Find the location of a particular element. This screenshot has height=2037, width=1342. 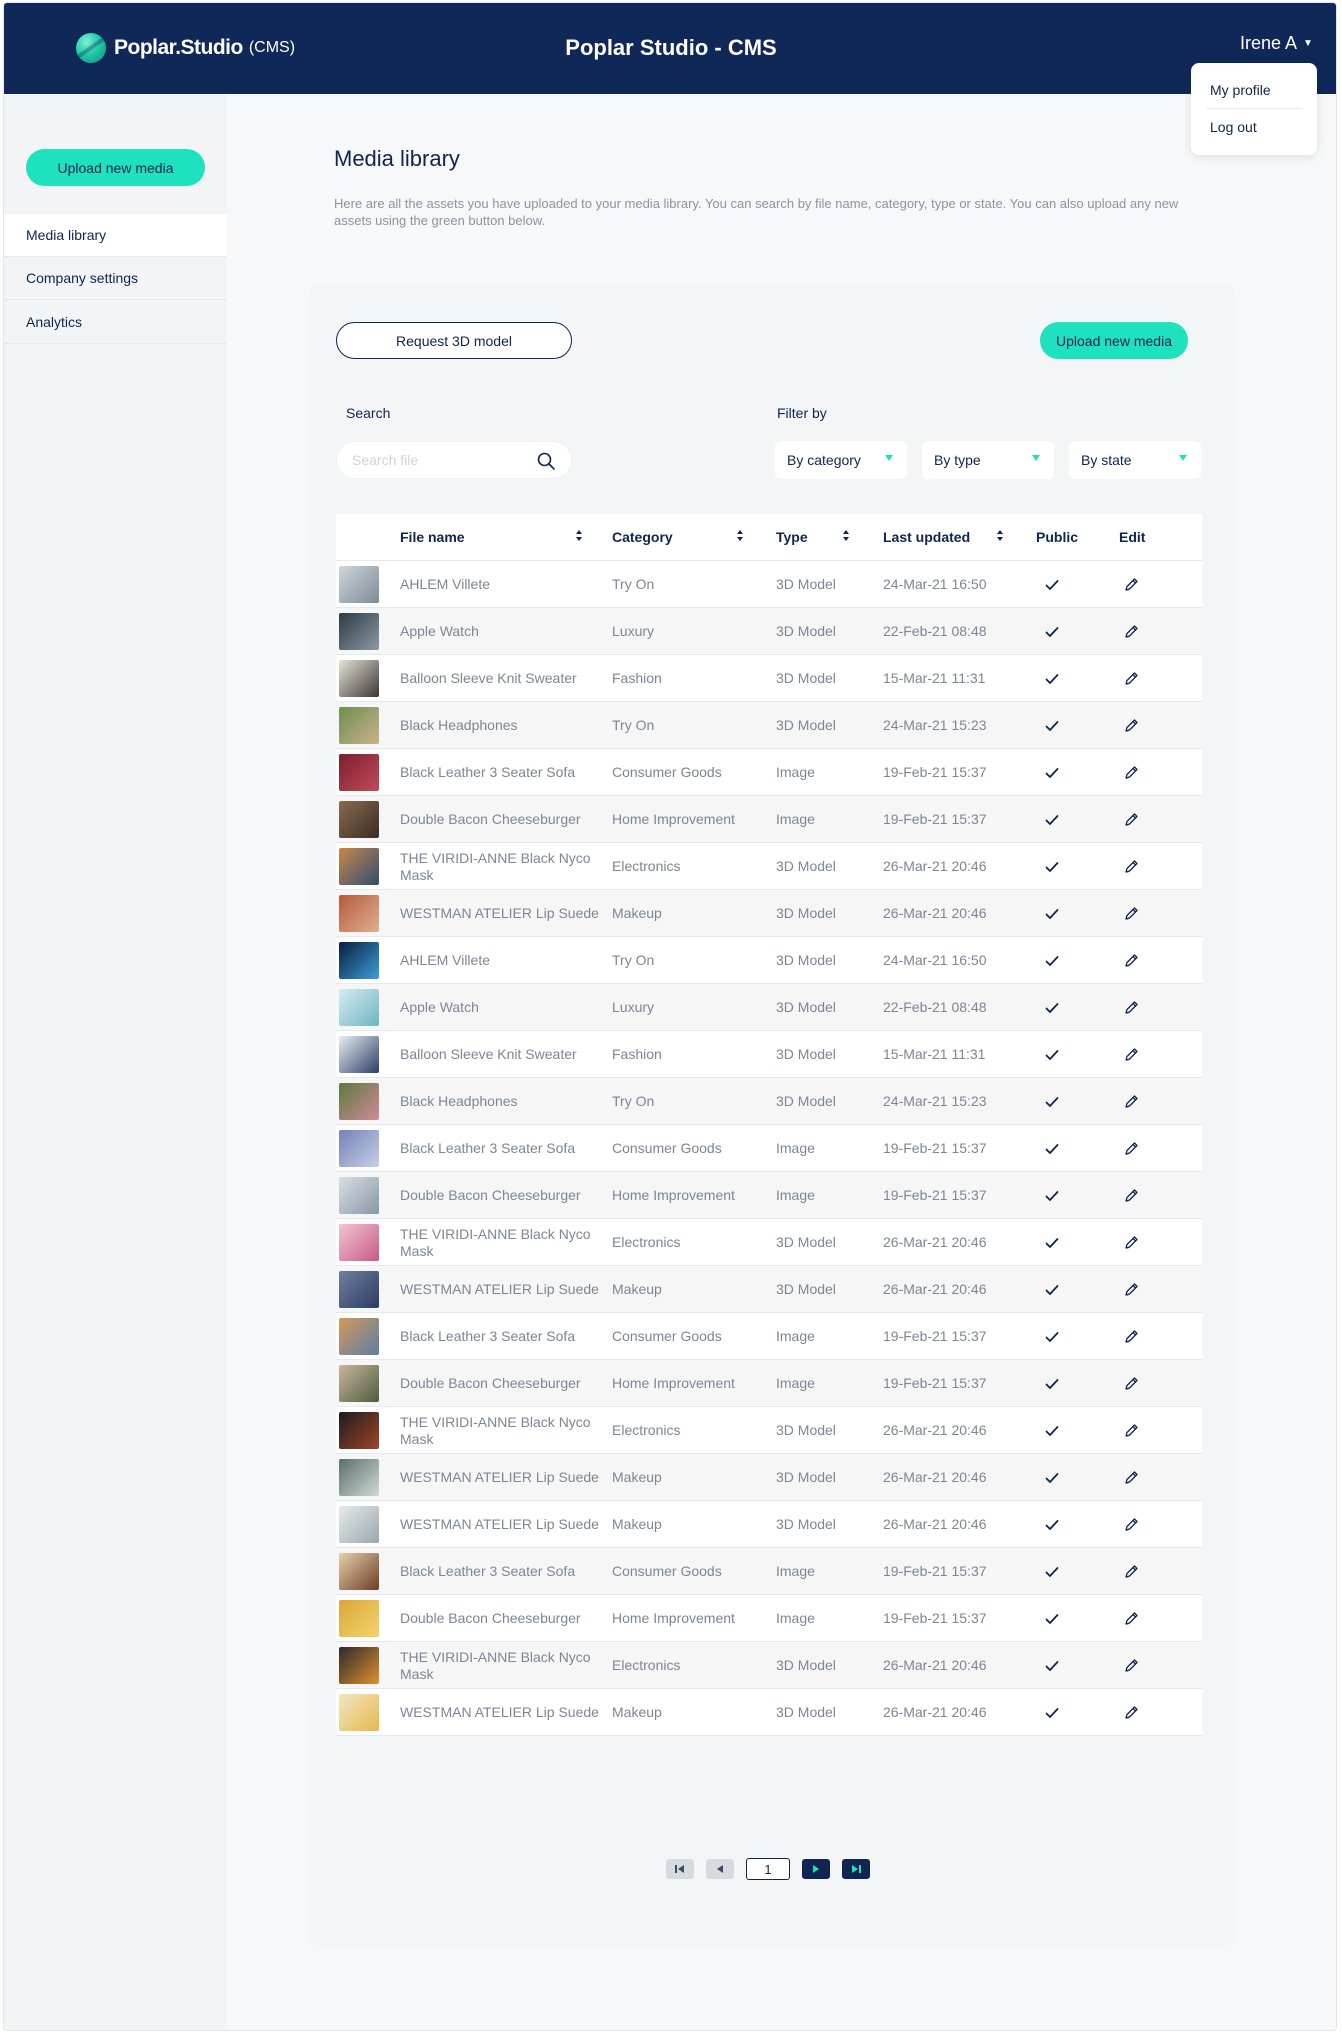

previous-page-button is located at coordinates (720, 1869).